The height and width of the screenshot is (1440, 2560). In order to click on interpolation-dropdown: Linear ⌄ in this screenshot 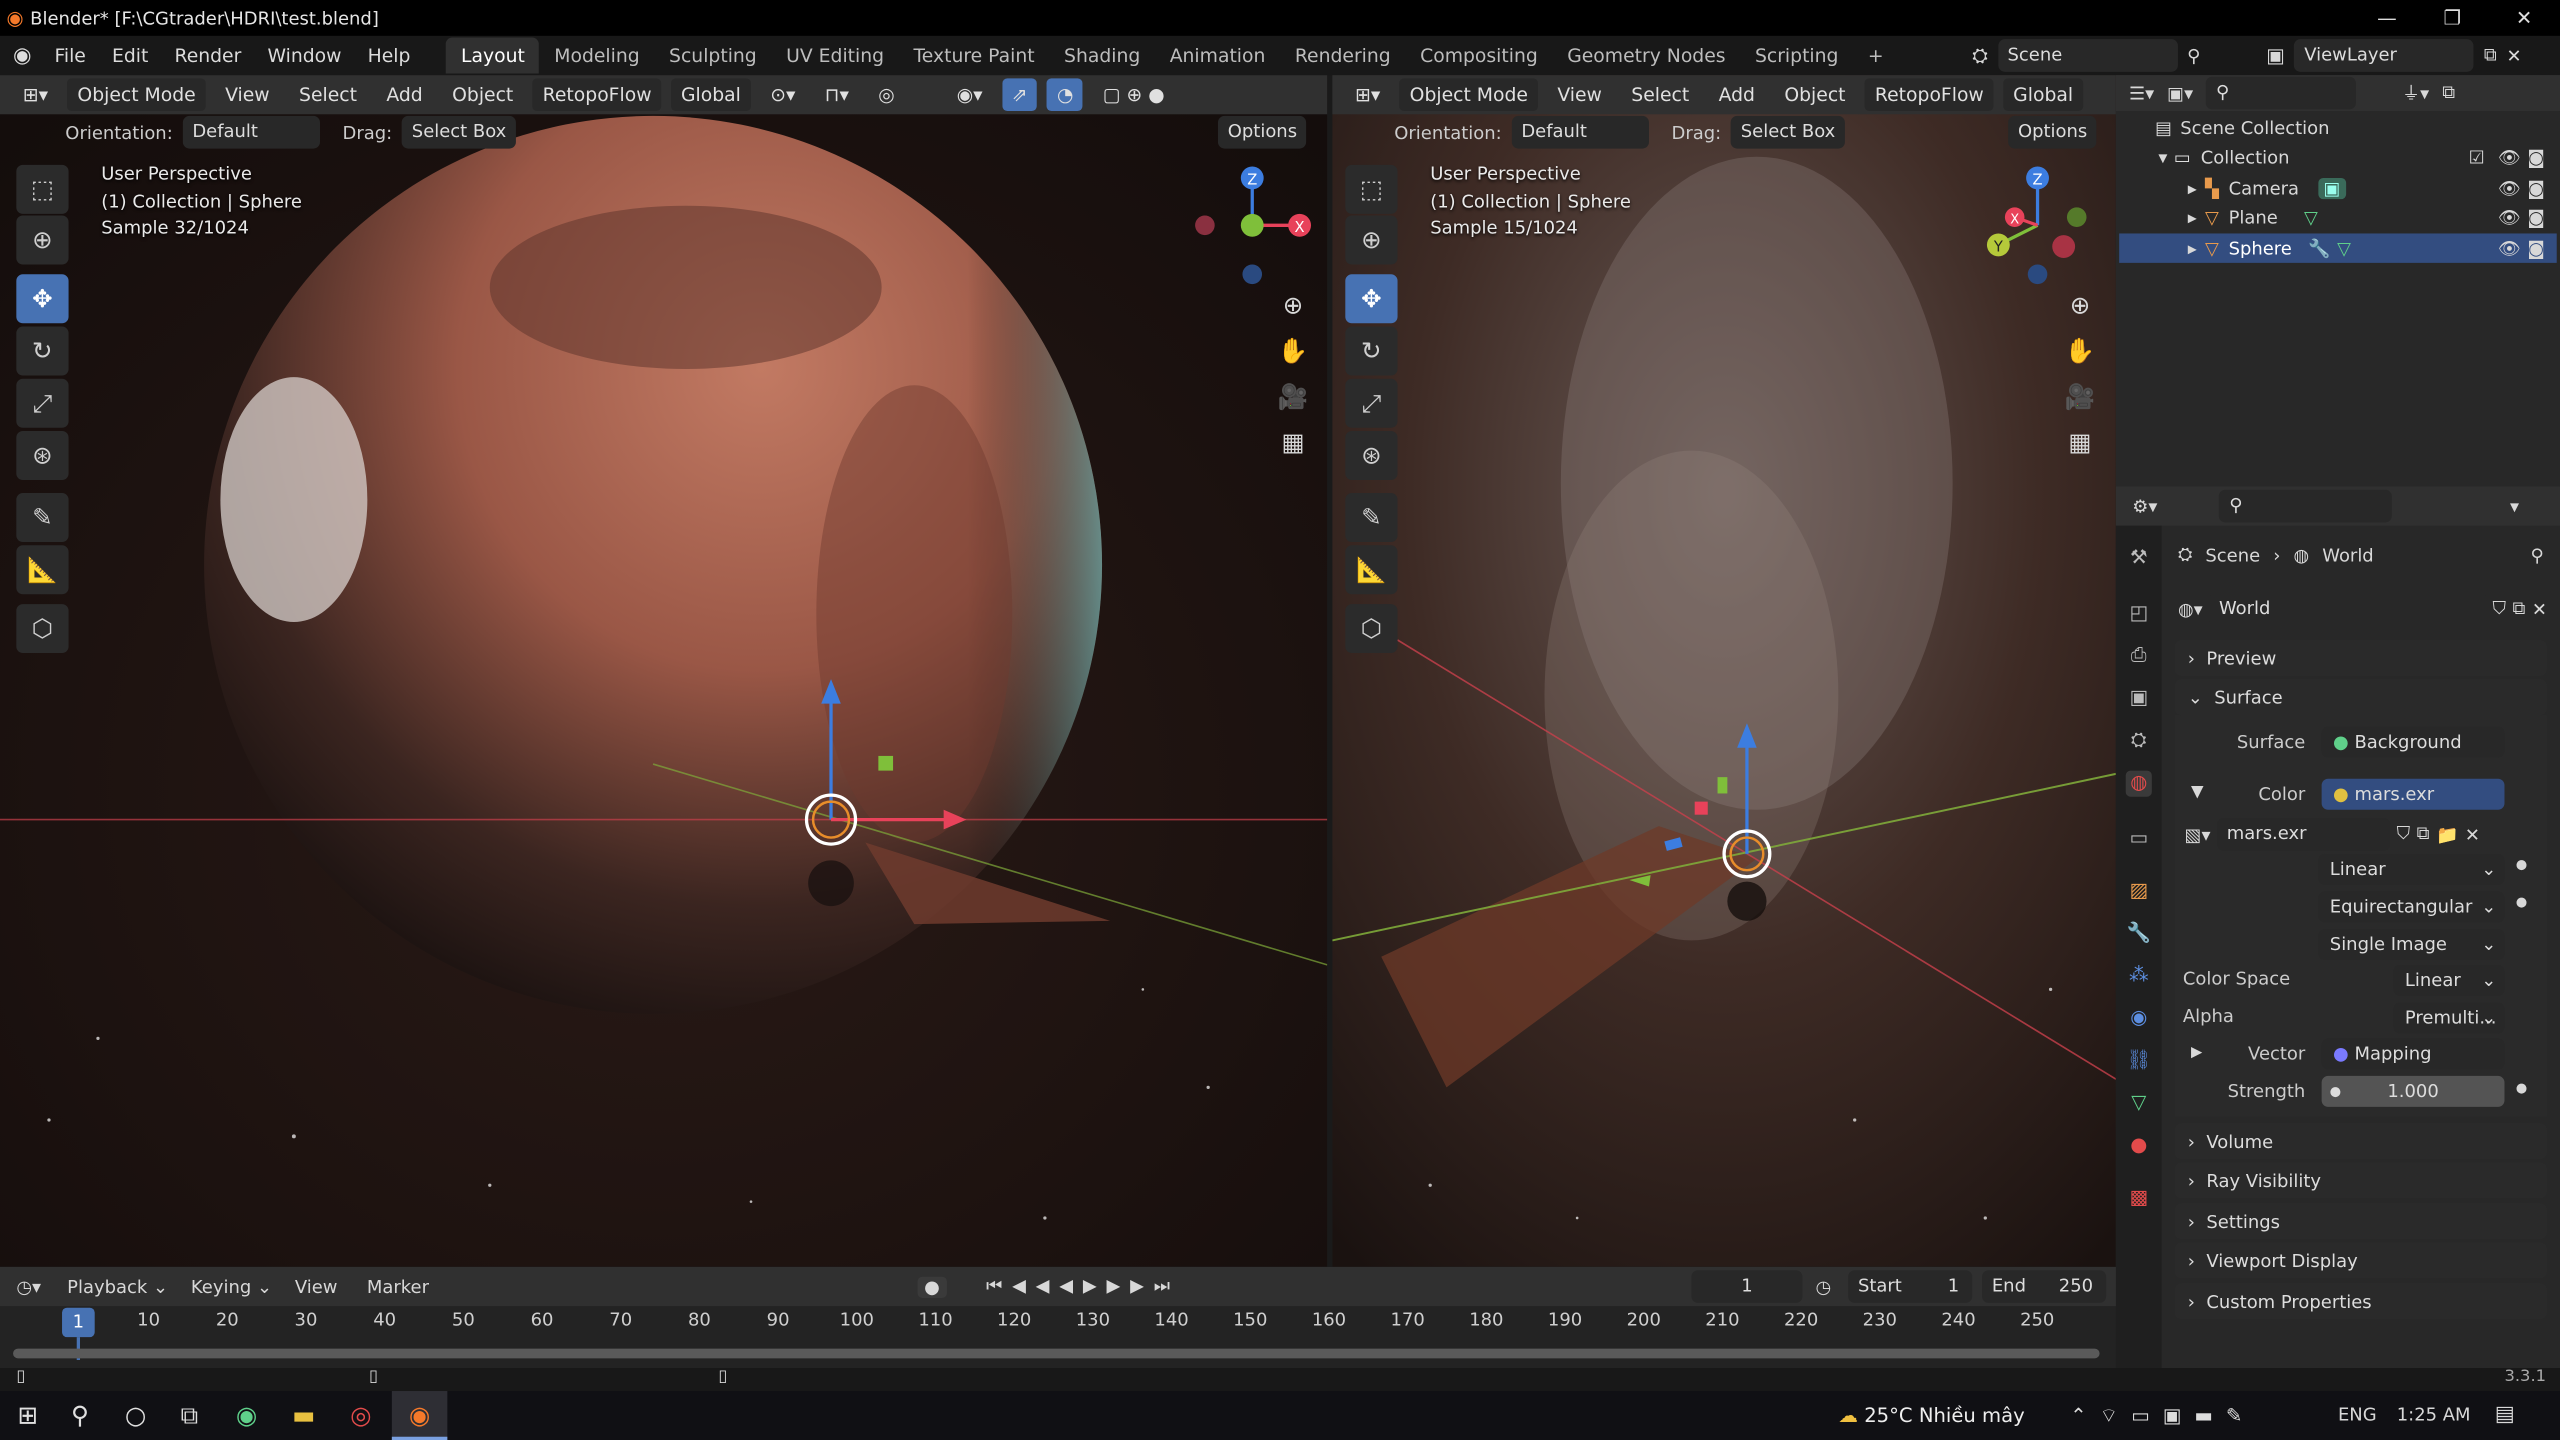, I will do `click(2411, 869)`.